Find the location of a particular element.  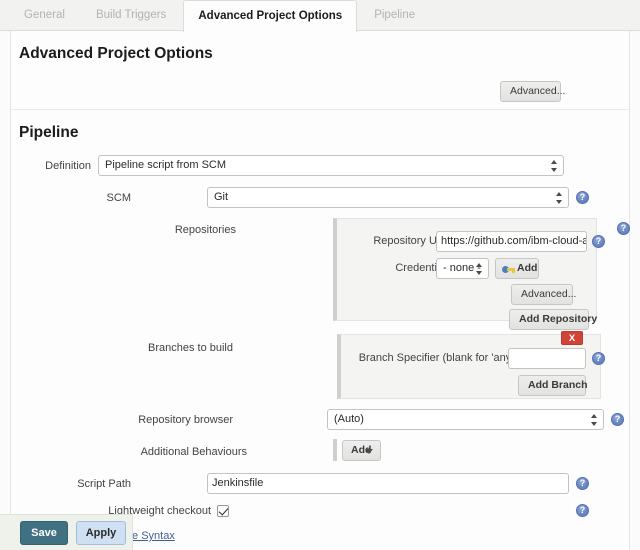

repository-browser-help-icon is located at coordinates (617, 419).